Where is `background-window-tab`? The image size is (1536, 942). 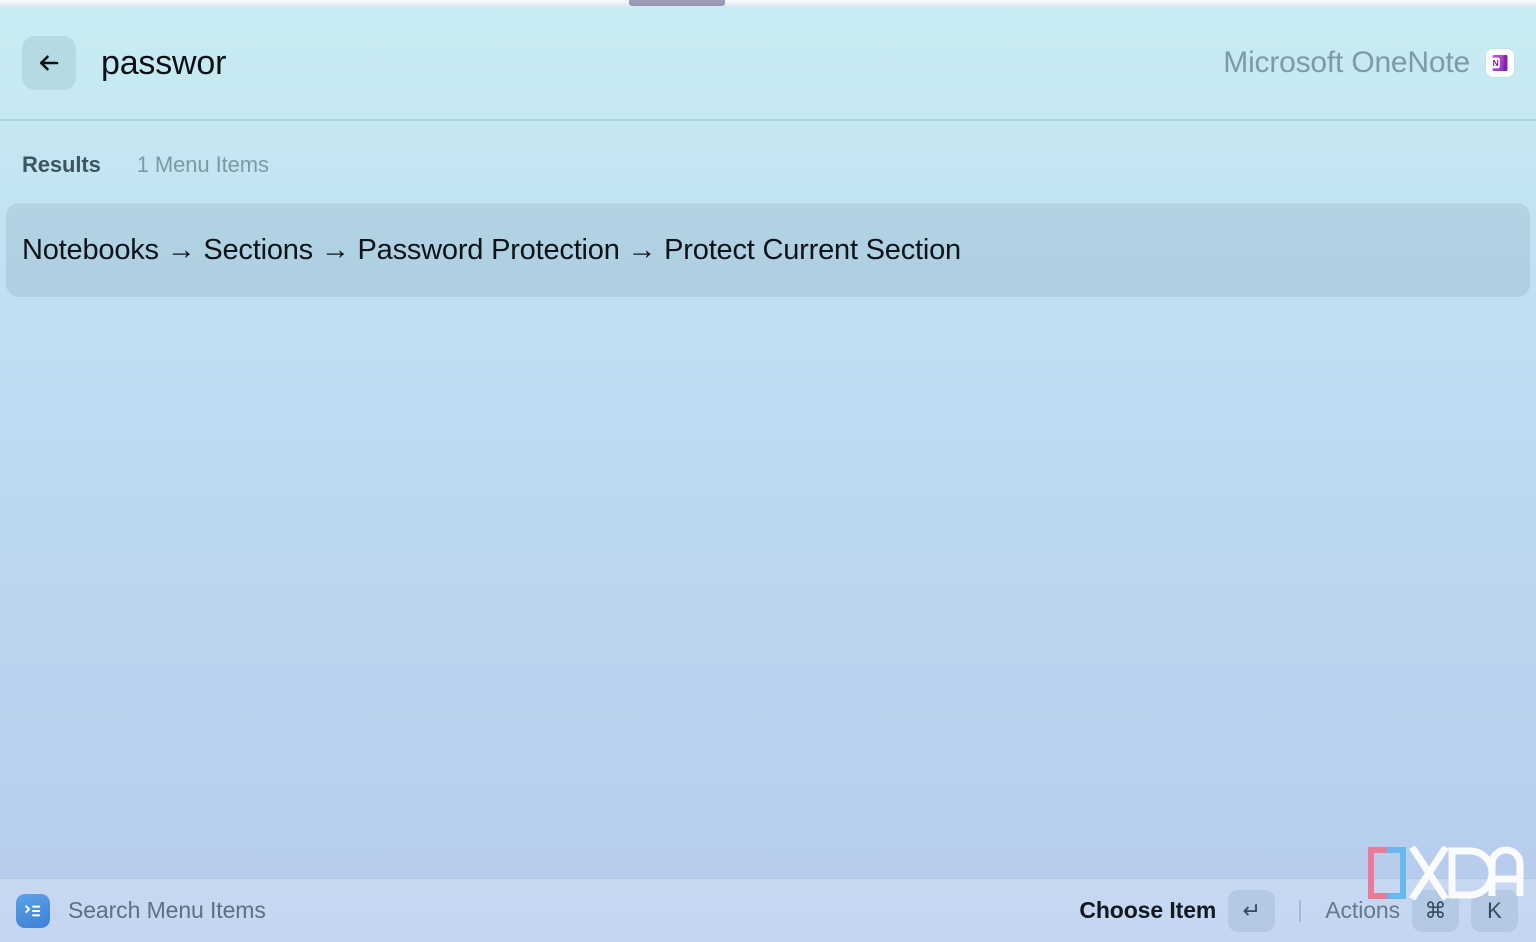 background-window-tab is located at coordinates (677, 3).